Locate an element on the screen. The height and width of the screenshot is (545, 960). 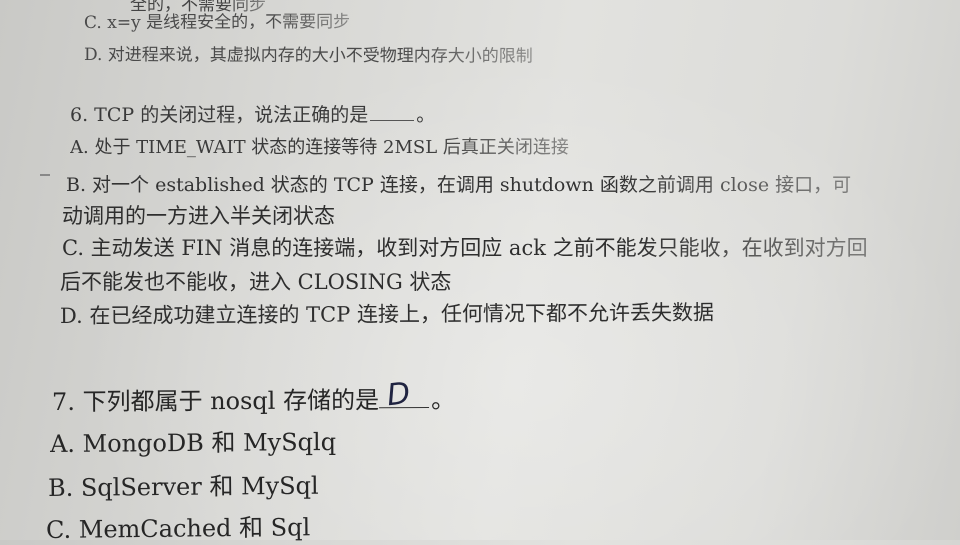
q6-option-c-continued: 后不能发也不能收，进入 CLOSING 状态 is located at coordinates (256, 282).